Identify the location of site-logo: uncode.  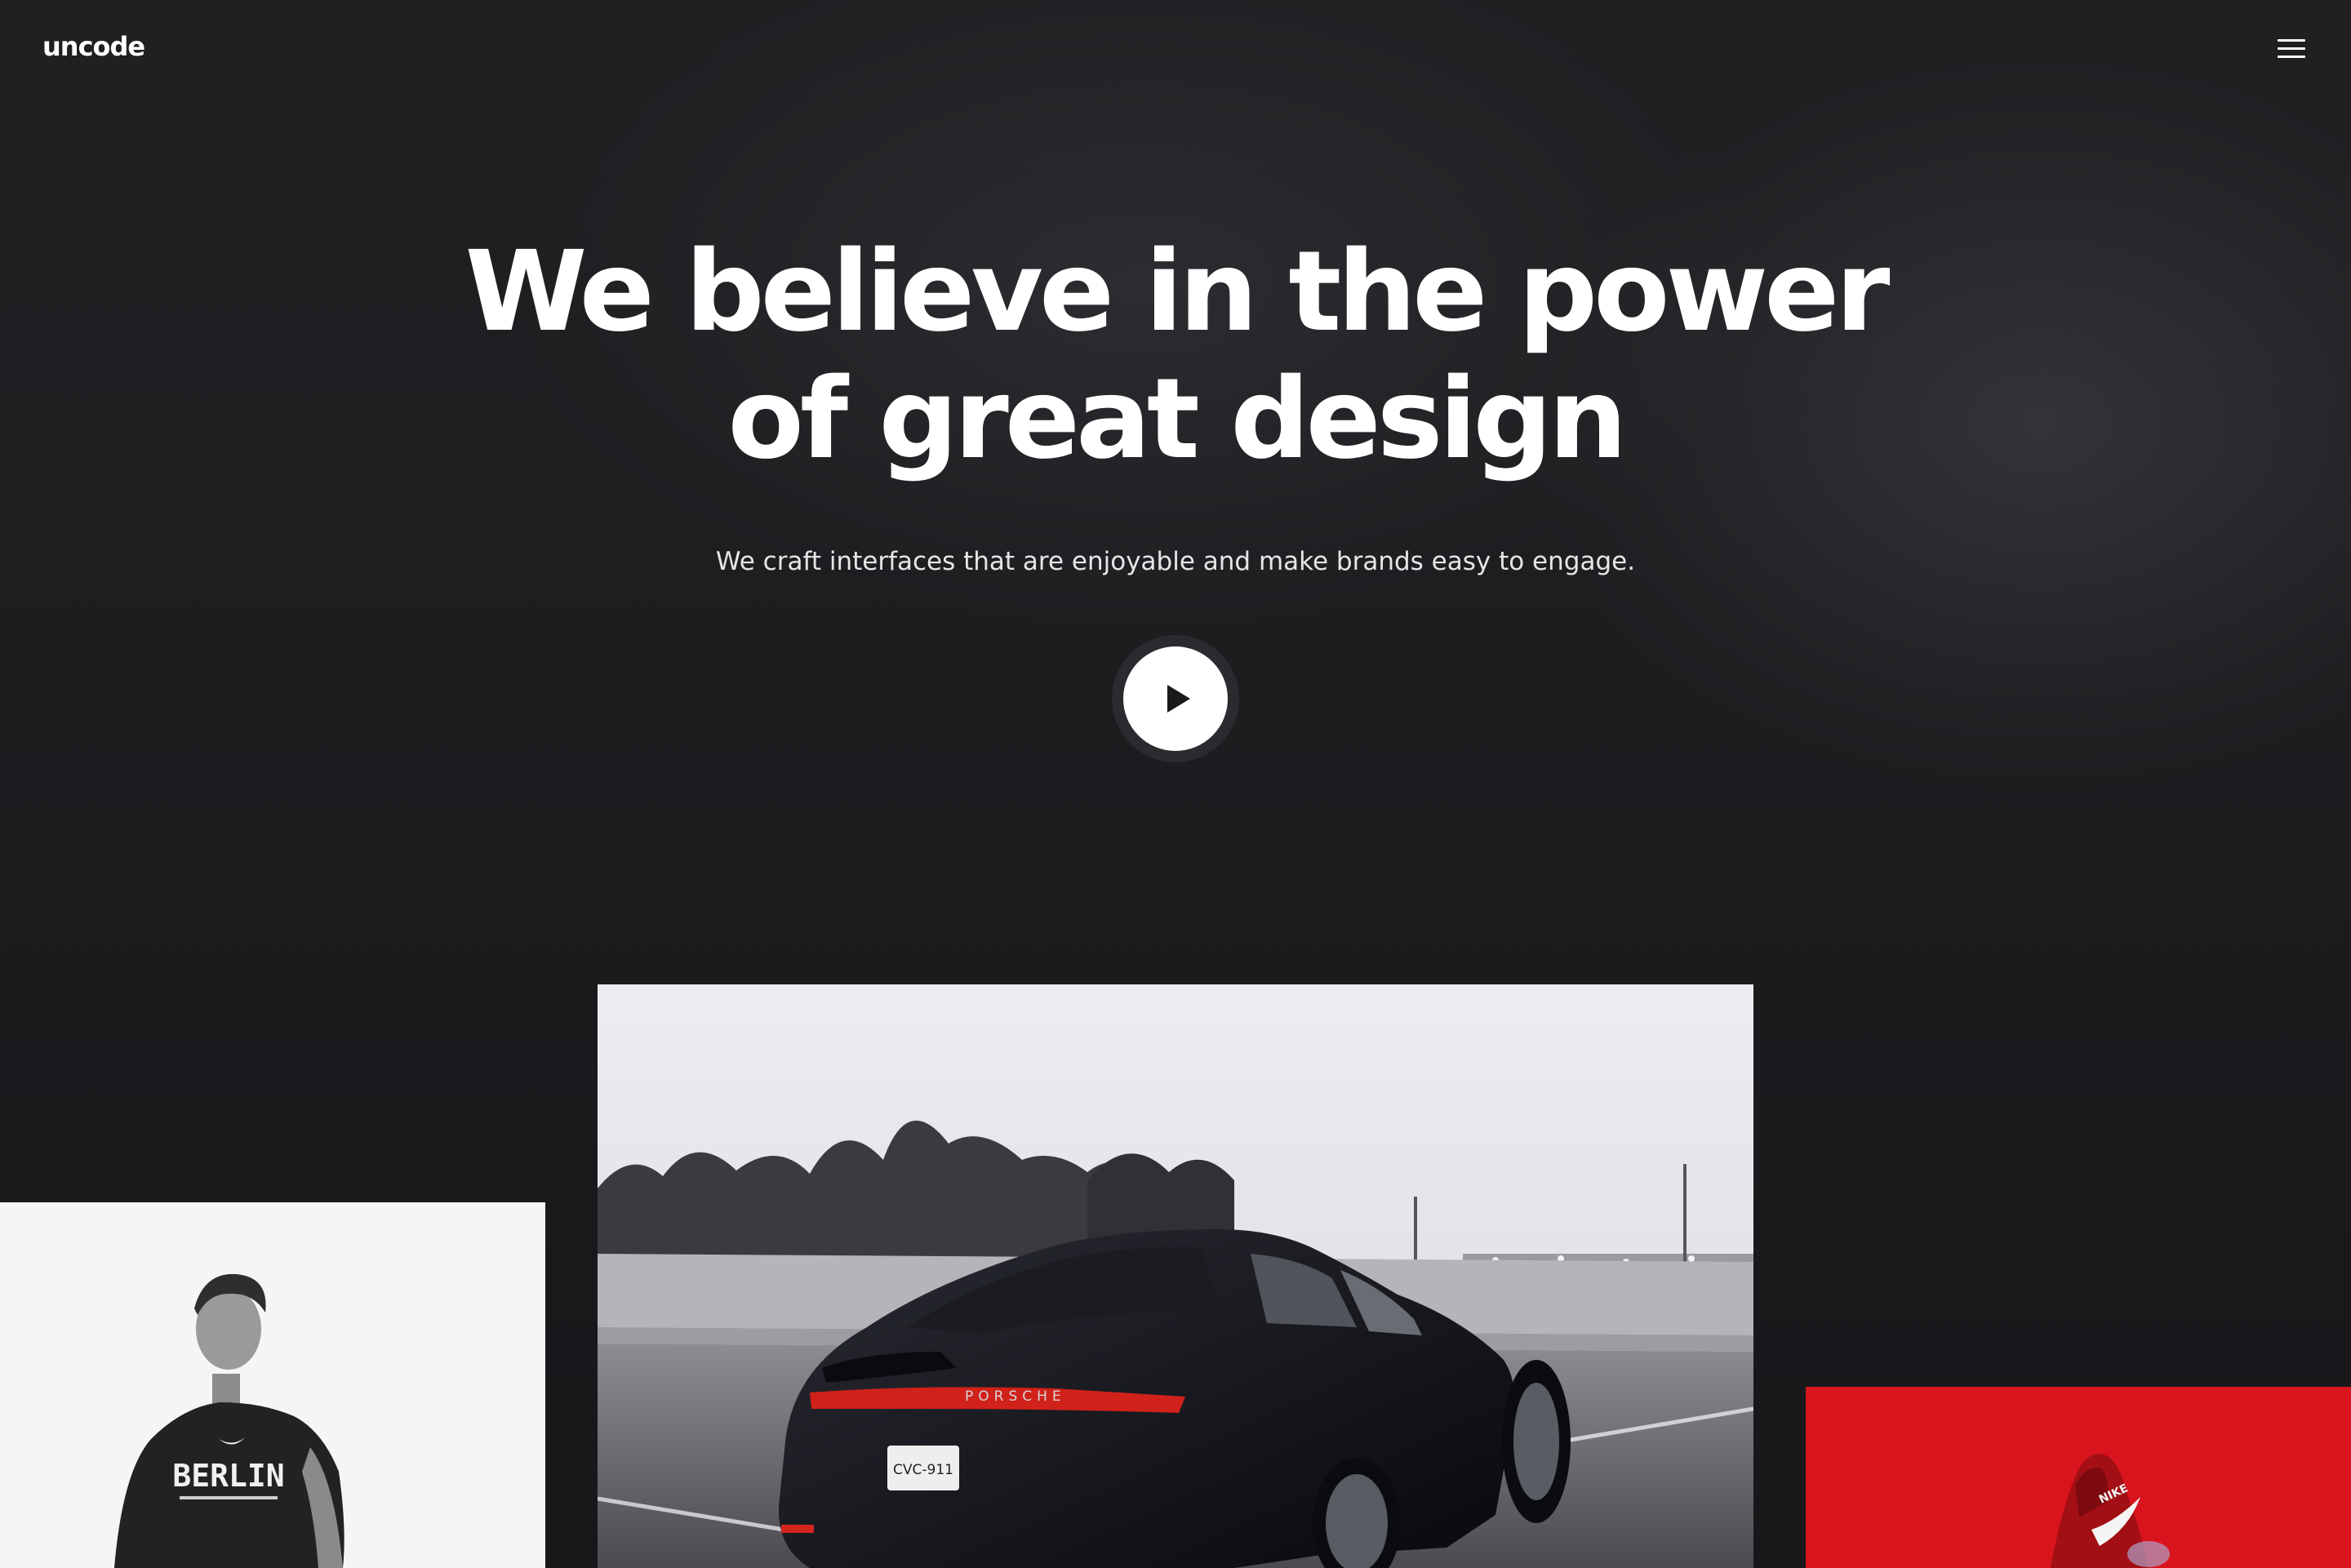
(93, 46).